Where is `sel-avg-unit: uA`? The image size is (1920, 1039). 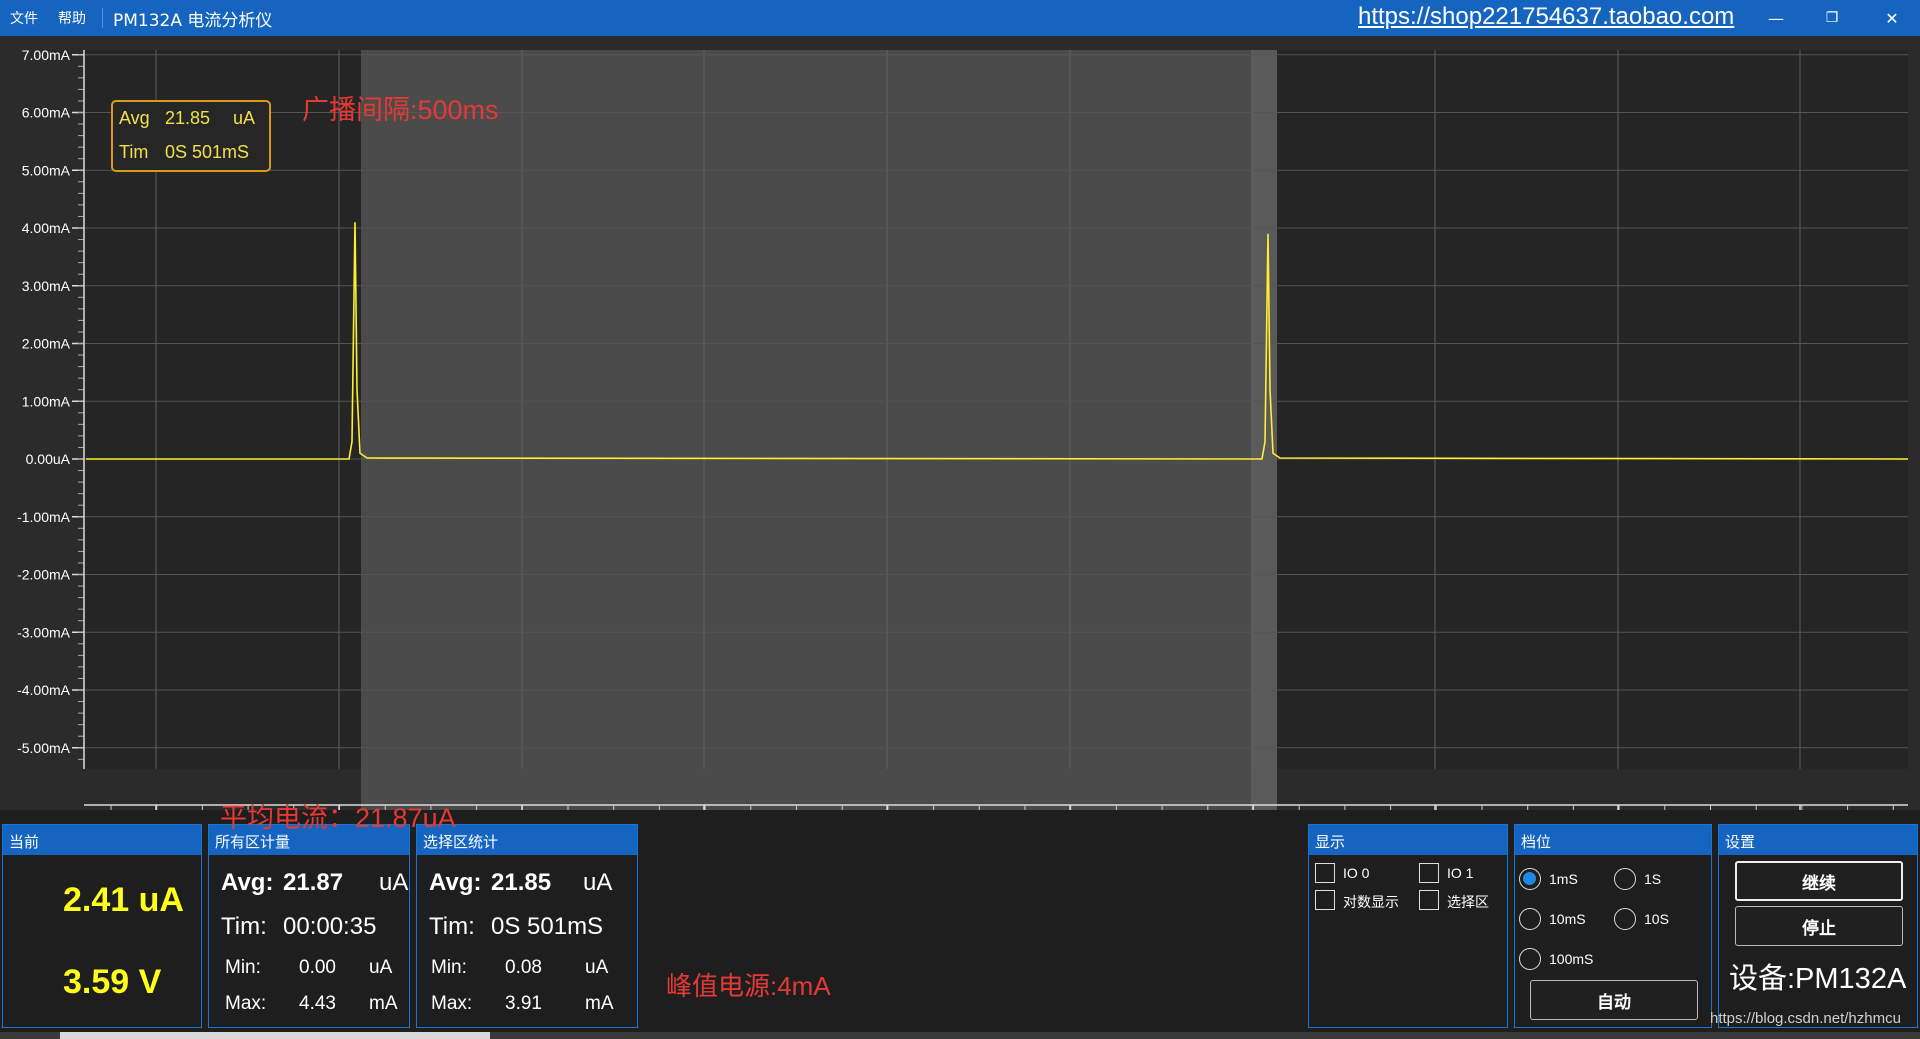 sel-avg-unit: uA is located at coordinates (598, 882).